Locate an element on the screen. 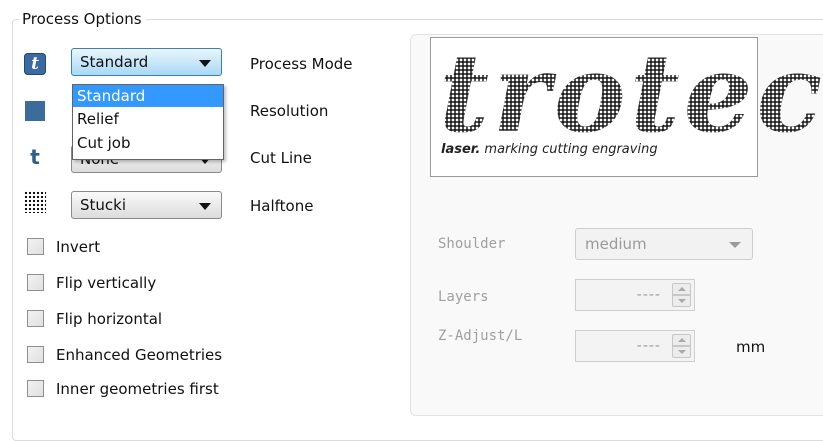 The width and height of the screenshot is (823, 441). group-title: Process Options is located at coordinates (82, 19).